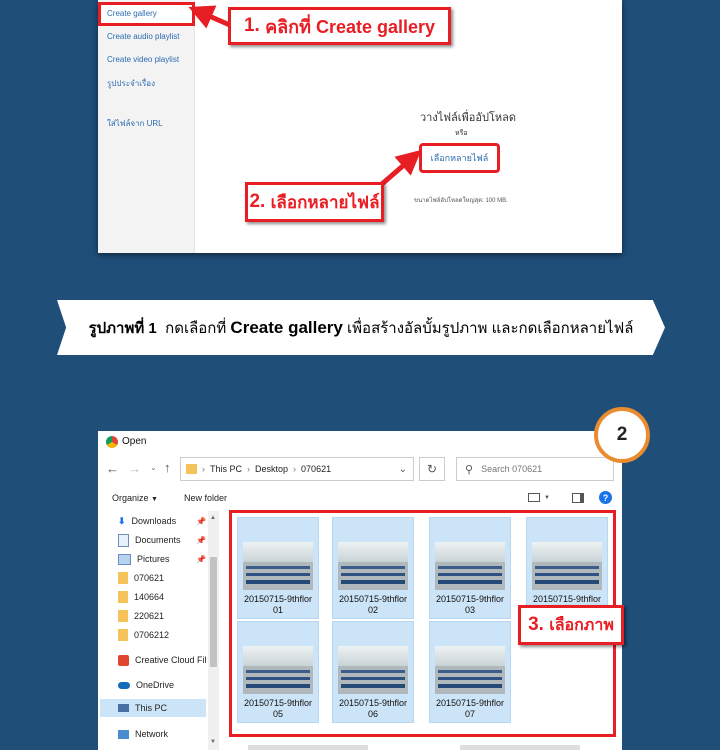 This screenshot has width=720, height=750. I want to click on nav-label: Pictures, so click(153, 559).